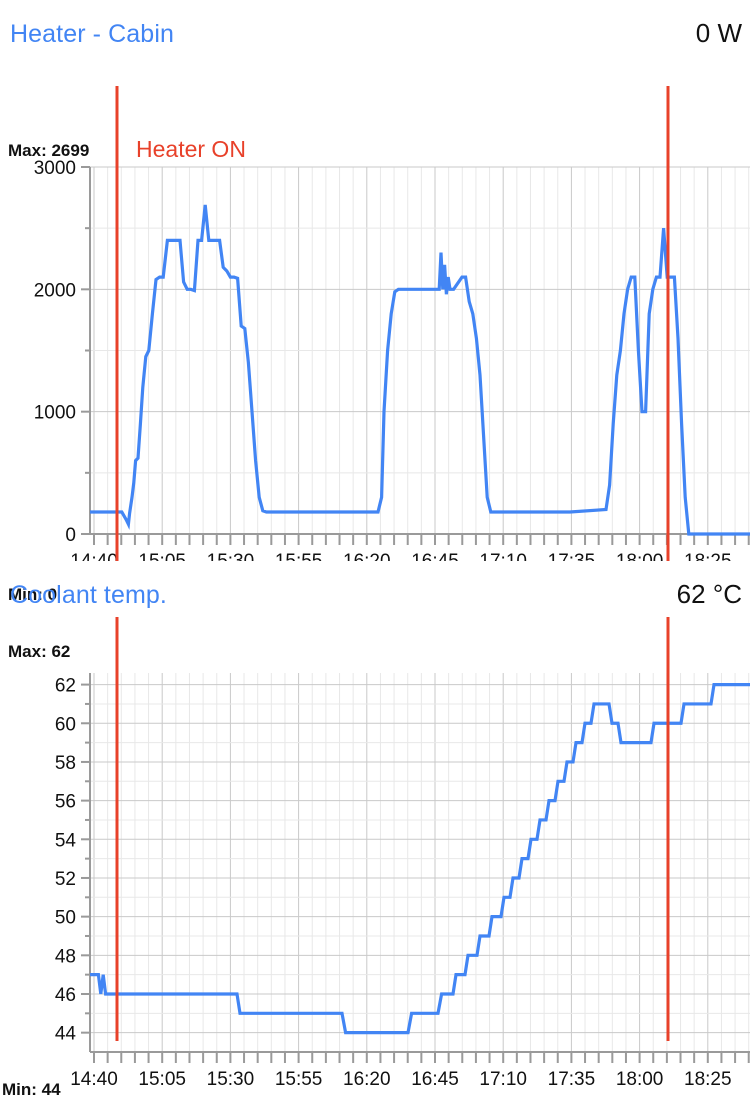 Image resolution: width=750 pixels, height=1110 pixels. Describe the element at coordinates (375, 589) in the screenshot. I see `panel-header-coolant: Coolant temp. 62 °C` at that location.